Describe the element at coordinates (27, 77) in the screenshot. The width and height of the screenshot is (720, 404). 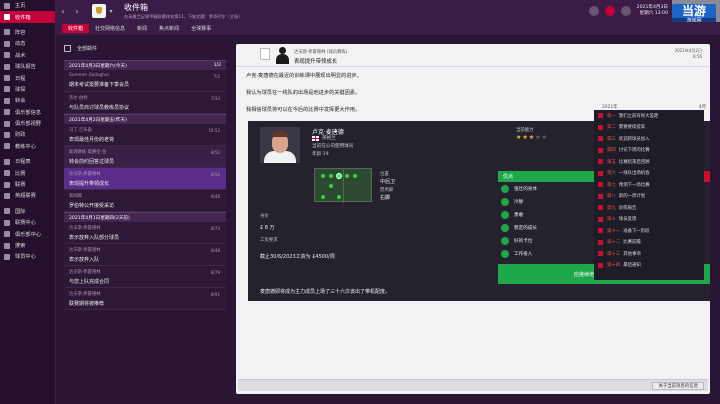
I see `nav-item: 日程` at that location.